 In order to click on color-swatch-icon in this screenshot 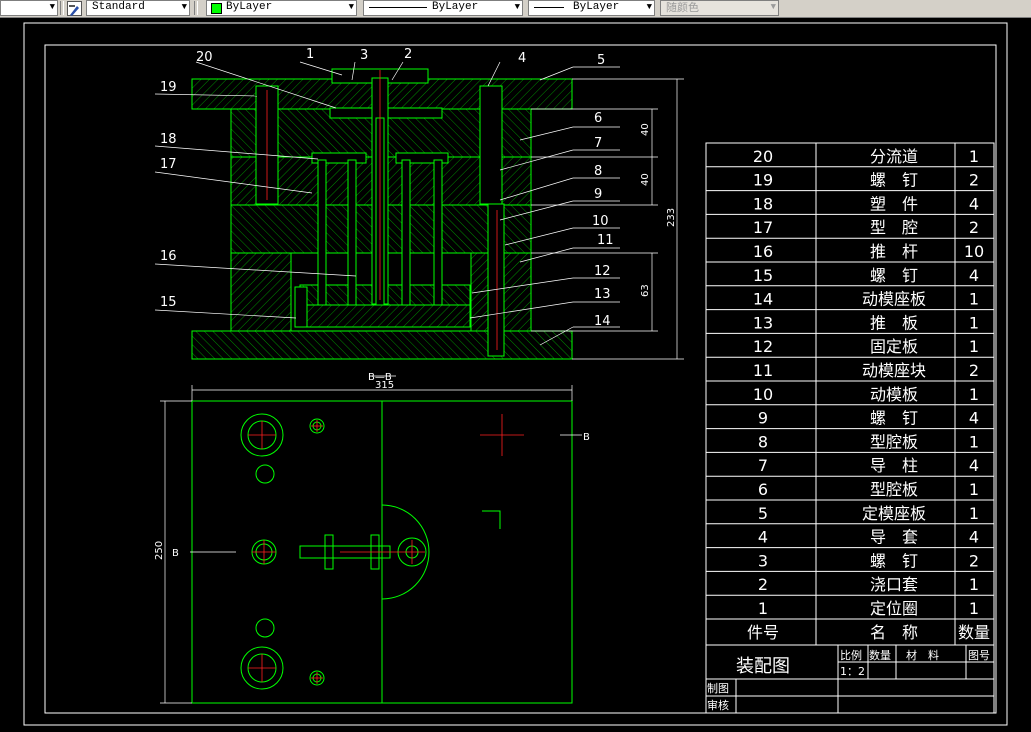, I will do `click(216, 8)`.